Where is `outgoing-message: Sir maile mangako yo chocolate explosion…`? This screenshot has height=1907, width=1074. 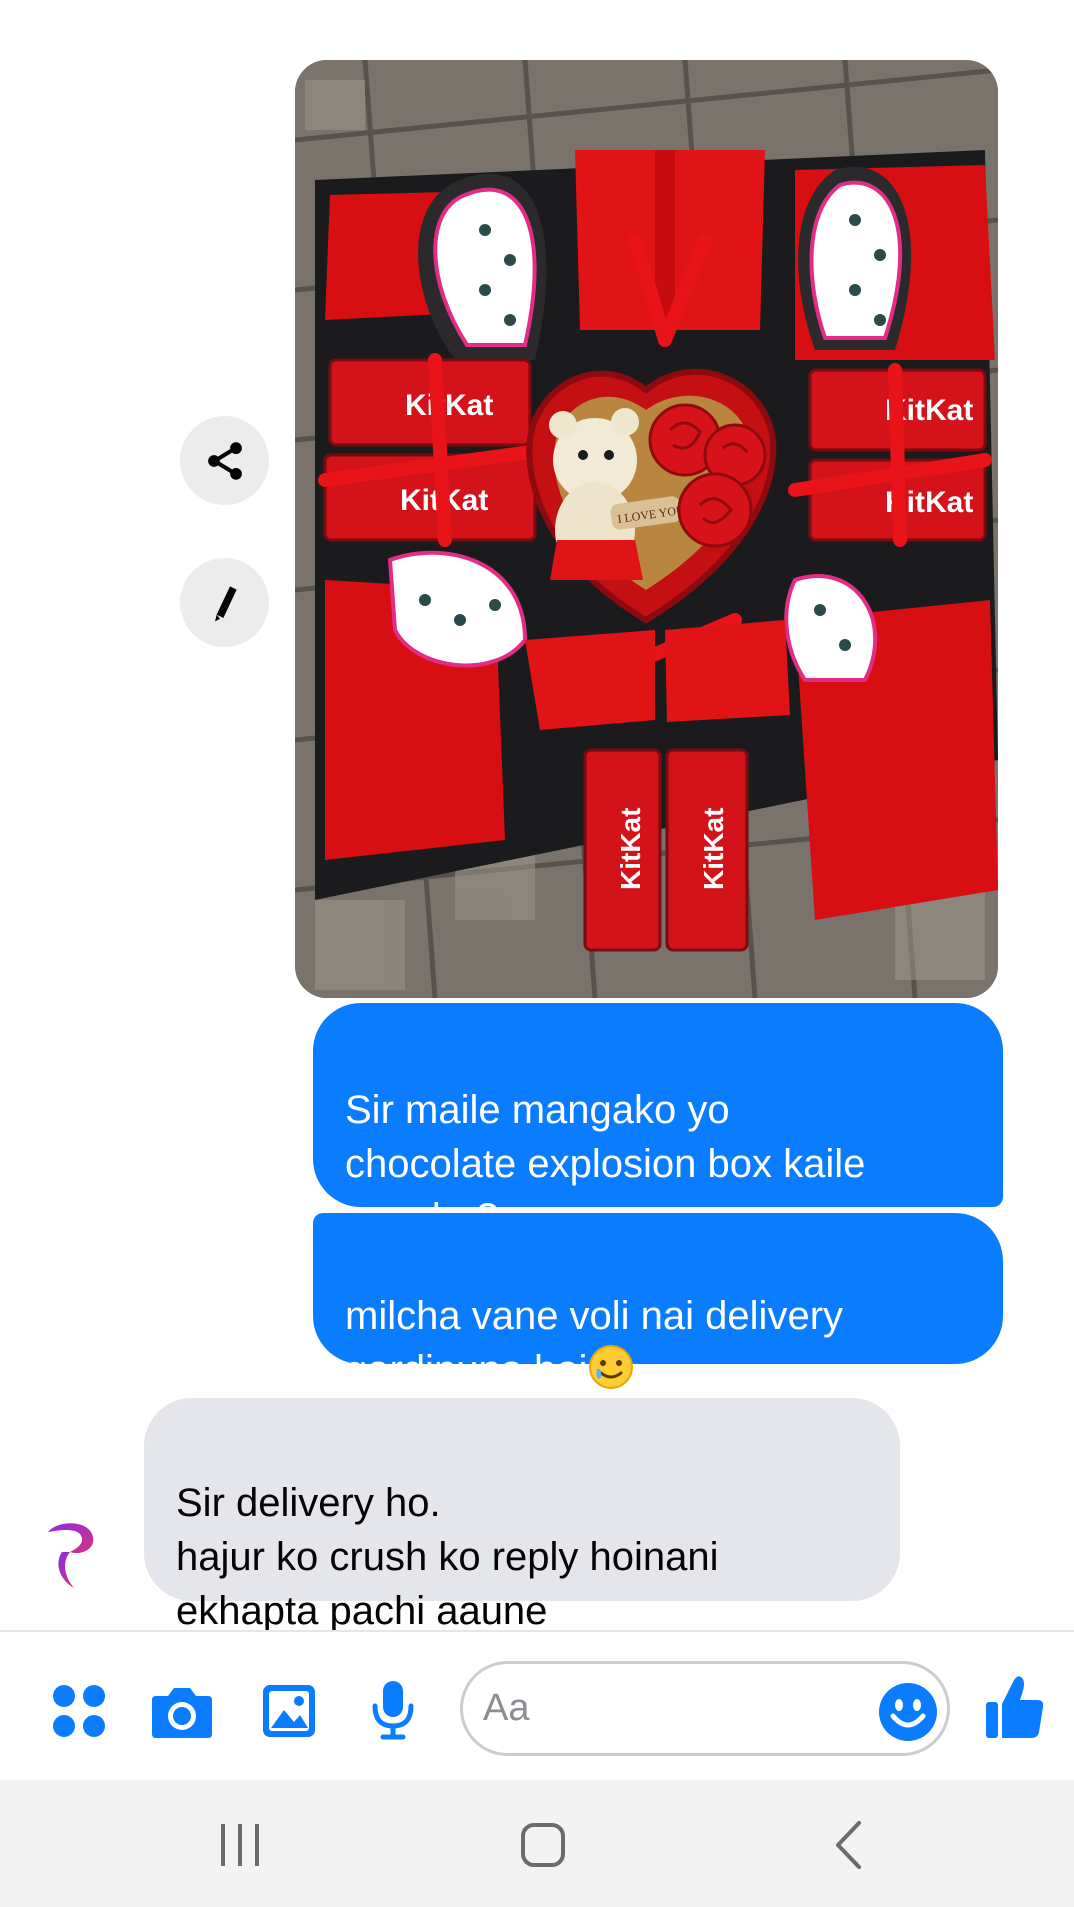 outgoing-message: Sir maile mangako yo chocolate explosion… is located at coordinates (658, 1121).